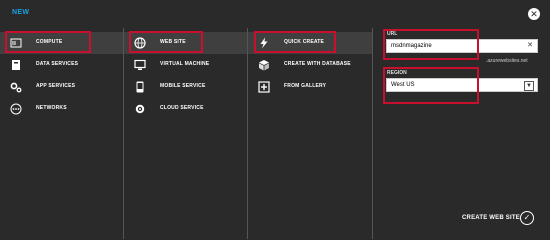 The height and width of the screenshot is (240, 550). Describe the element at coordinates (140, 87) in the screenshot. I see `mobile-icon` at that location.